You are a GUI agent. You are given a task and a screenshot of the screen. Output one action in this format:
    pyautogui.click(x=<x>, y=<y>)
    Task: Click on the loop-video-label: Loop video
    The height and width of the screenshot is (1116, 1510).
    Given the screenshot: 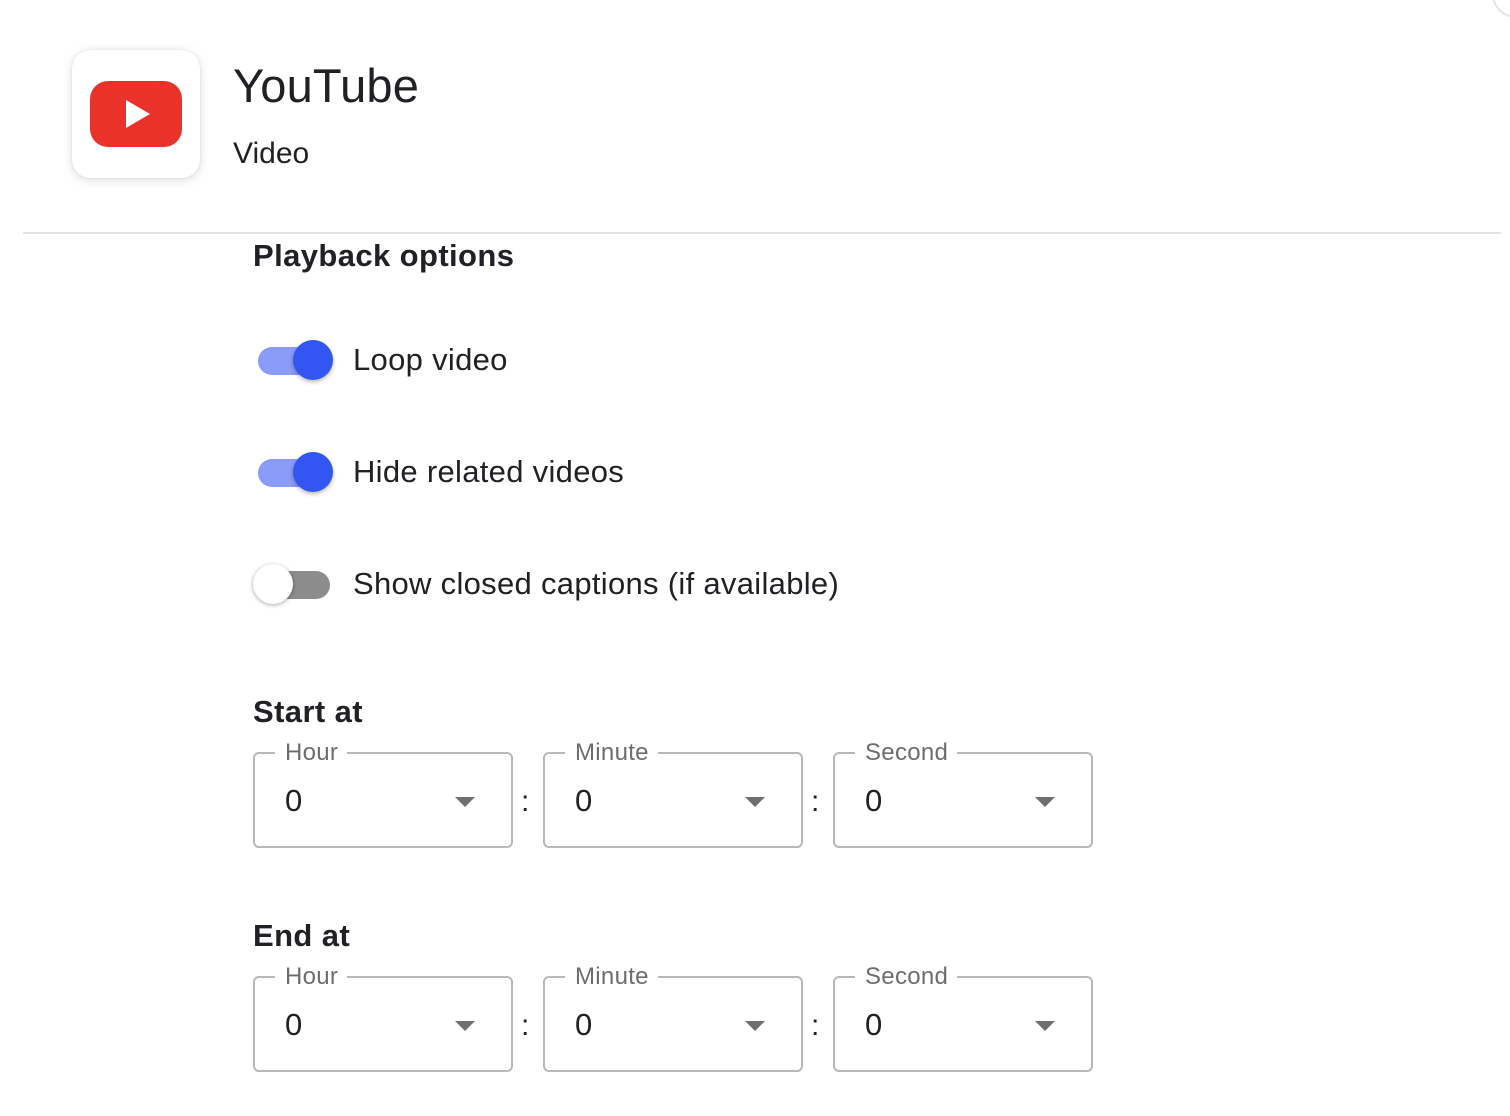 What is the action you would take?
    pyautogui.click(x=430, y=359)
    